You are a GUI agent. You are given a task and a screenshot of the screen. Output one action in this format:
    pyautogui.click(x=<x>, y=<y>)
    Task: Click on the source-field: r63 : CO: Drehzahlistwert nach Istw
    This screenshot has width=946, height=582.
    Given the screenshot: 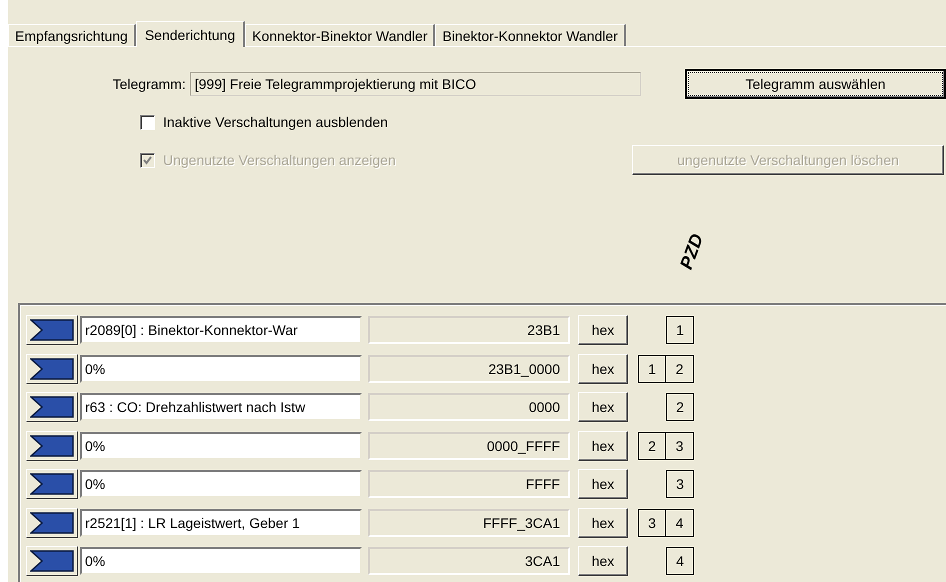 What is the action you would take?
    pyautogui.click(x=221, y=407)
    